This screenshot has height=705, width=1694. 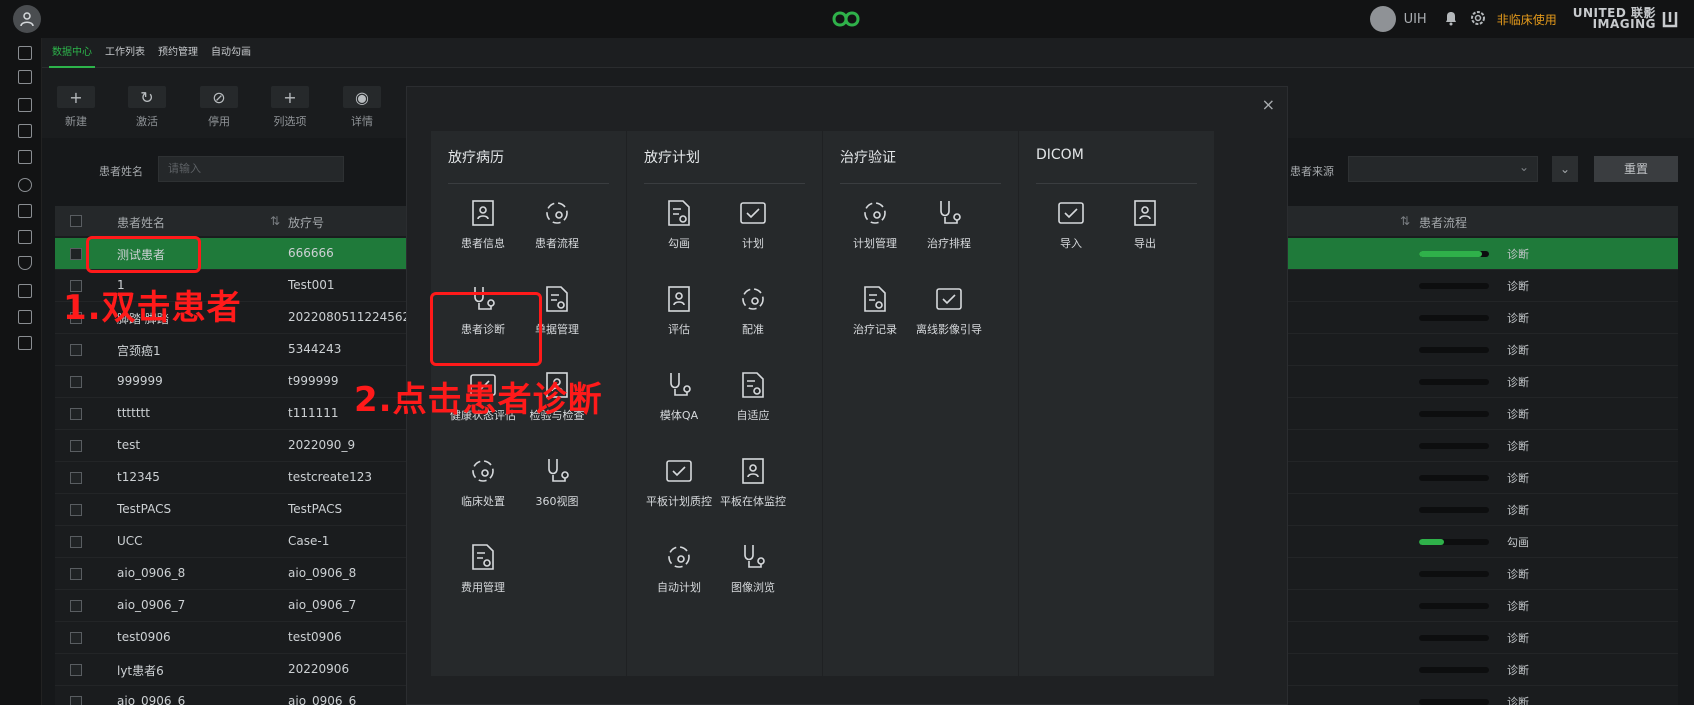 I want to click on expand-filter-button: ⌄, so click(x=1565, y=169).